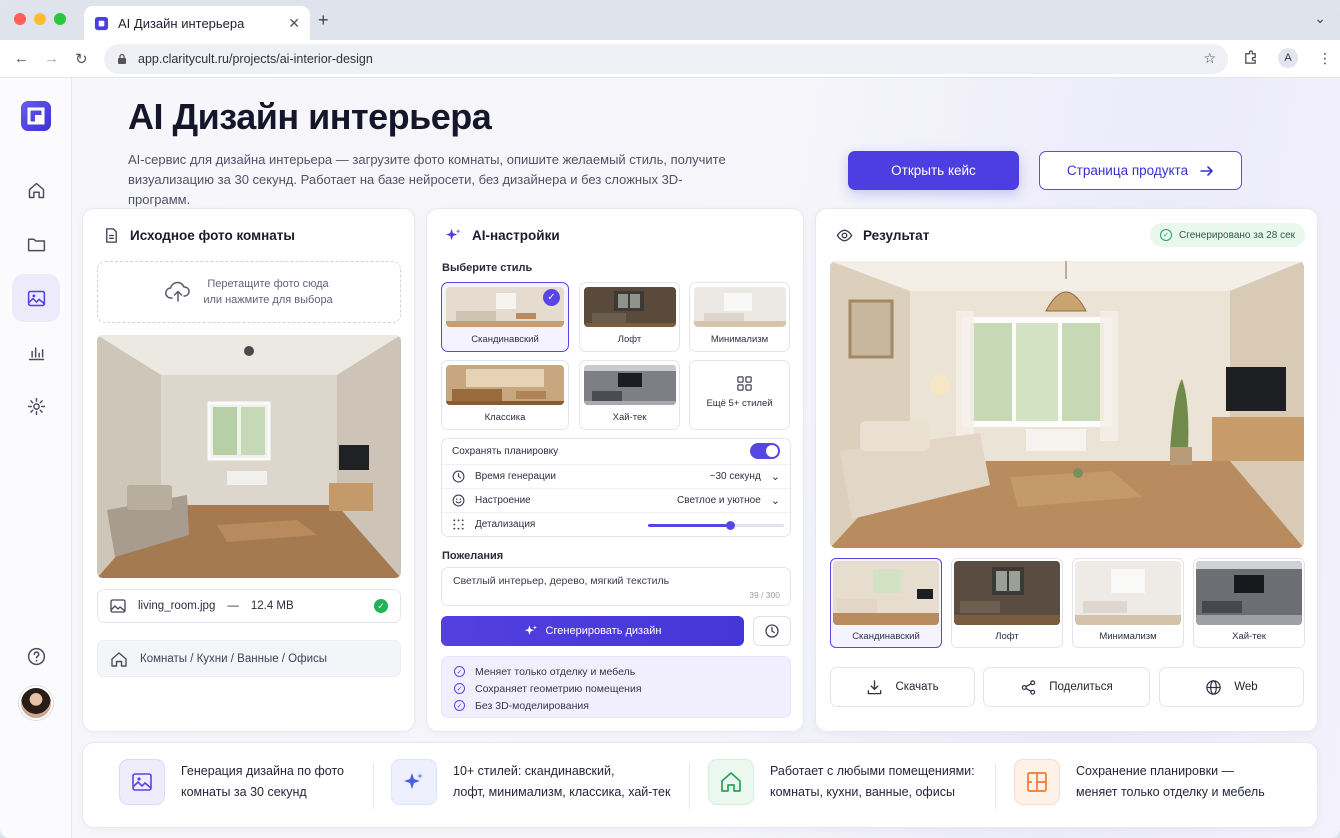 This screenshot has width=1340, height=838. What do you see at coordinates (40, 19) in the screenshot?
I see `minimize-window-button` at bounding box center [40, 19].